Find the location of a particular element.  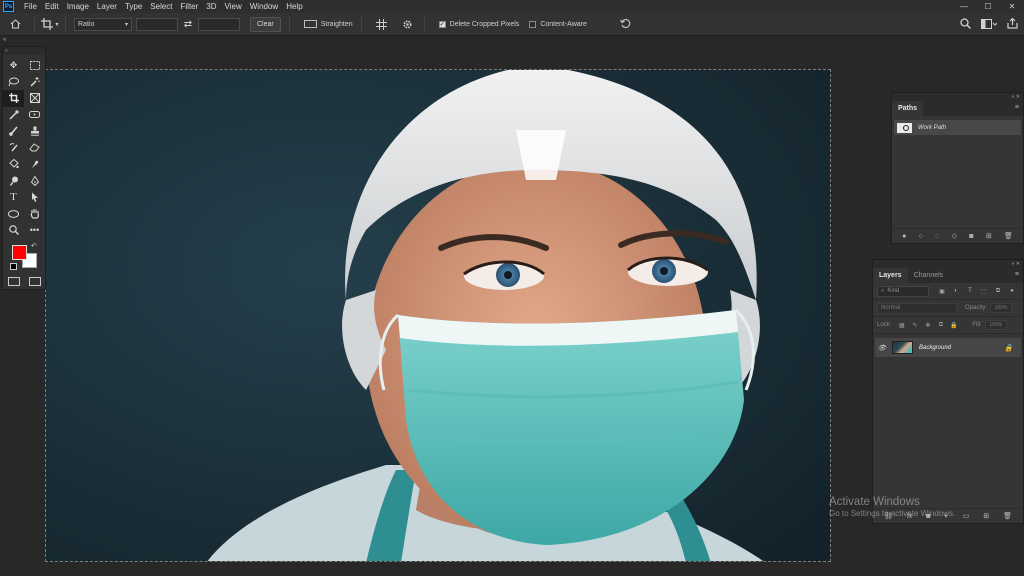

brush-tool-icon is located at coordinates (13, 131).